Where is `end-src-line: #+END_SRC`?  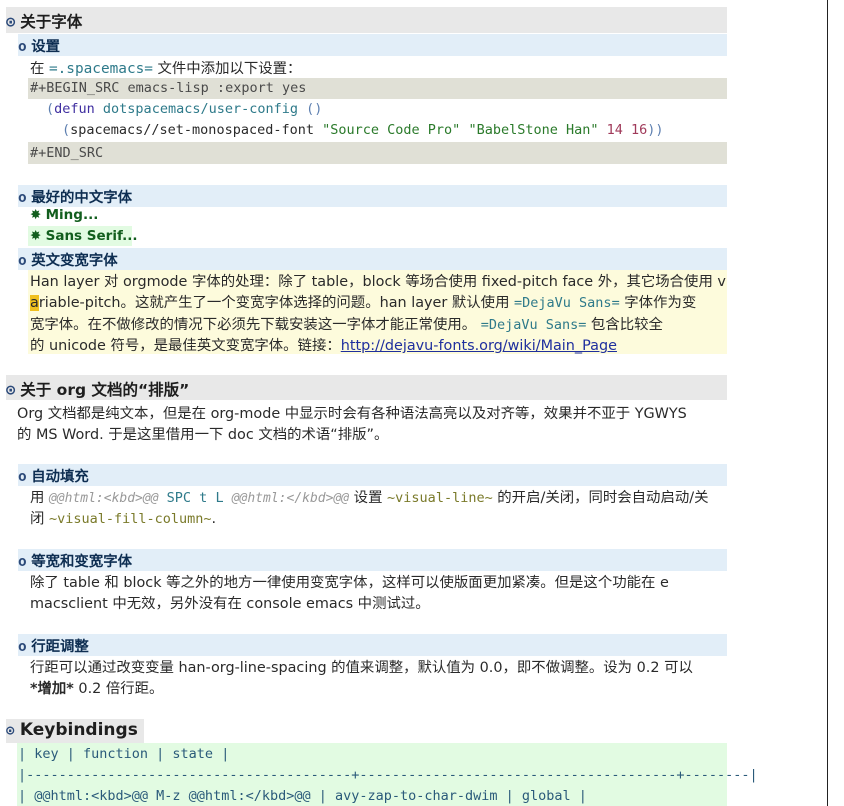 end-src-line: #+END_SRC is located at coordinates (67, 153).